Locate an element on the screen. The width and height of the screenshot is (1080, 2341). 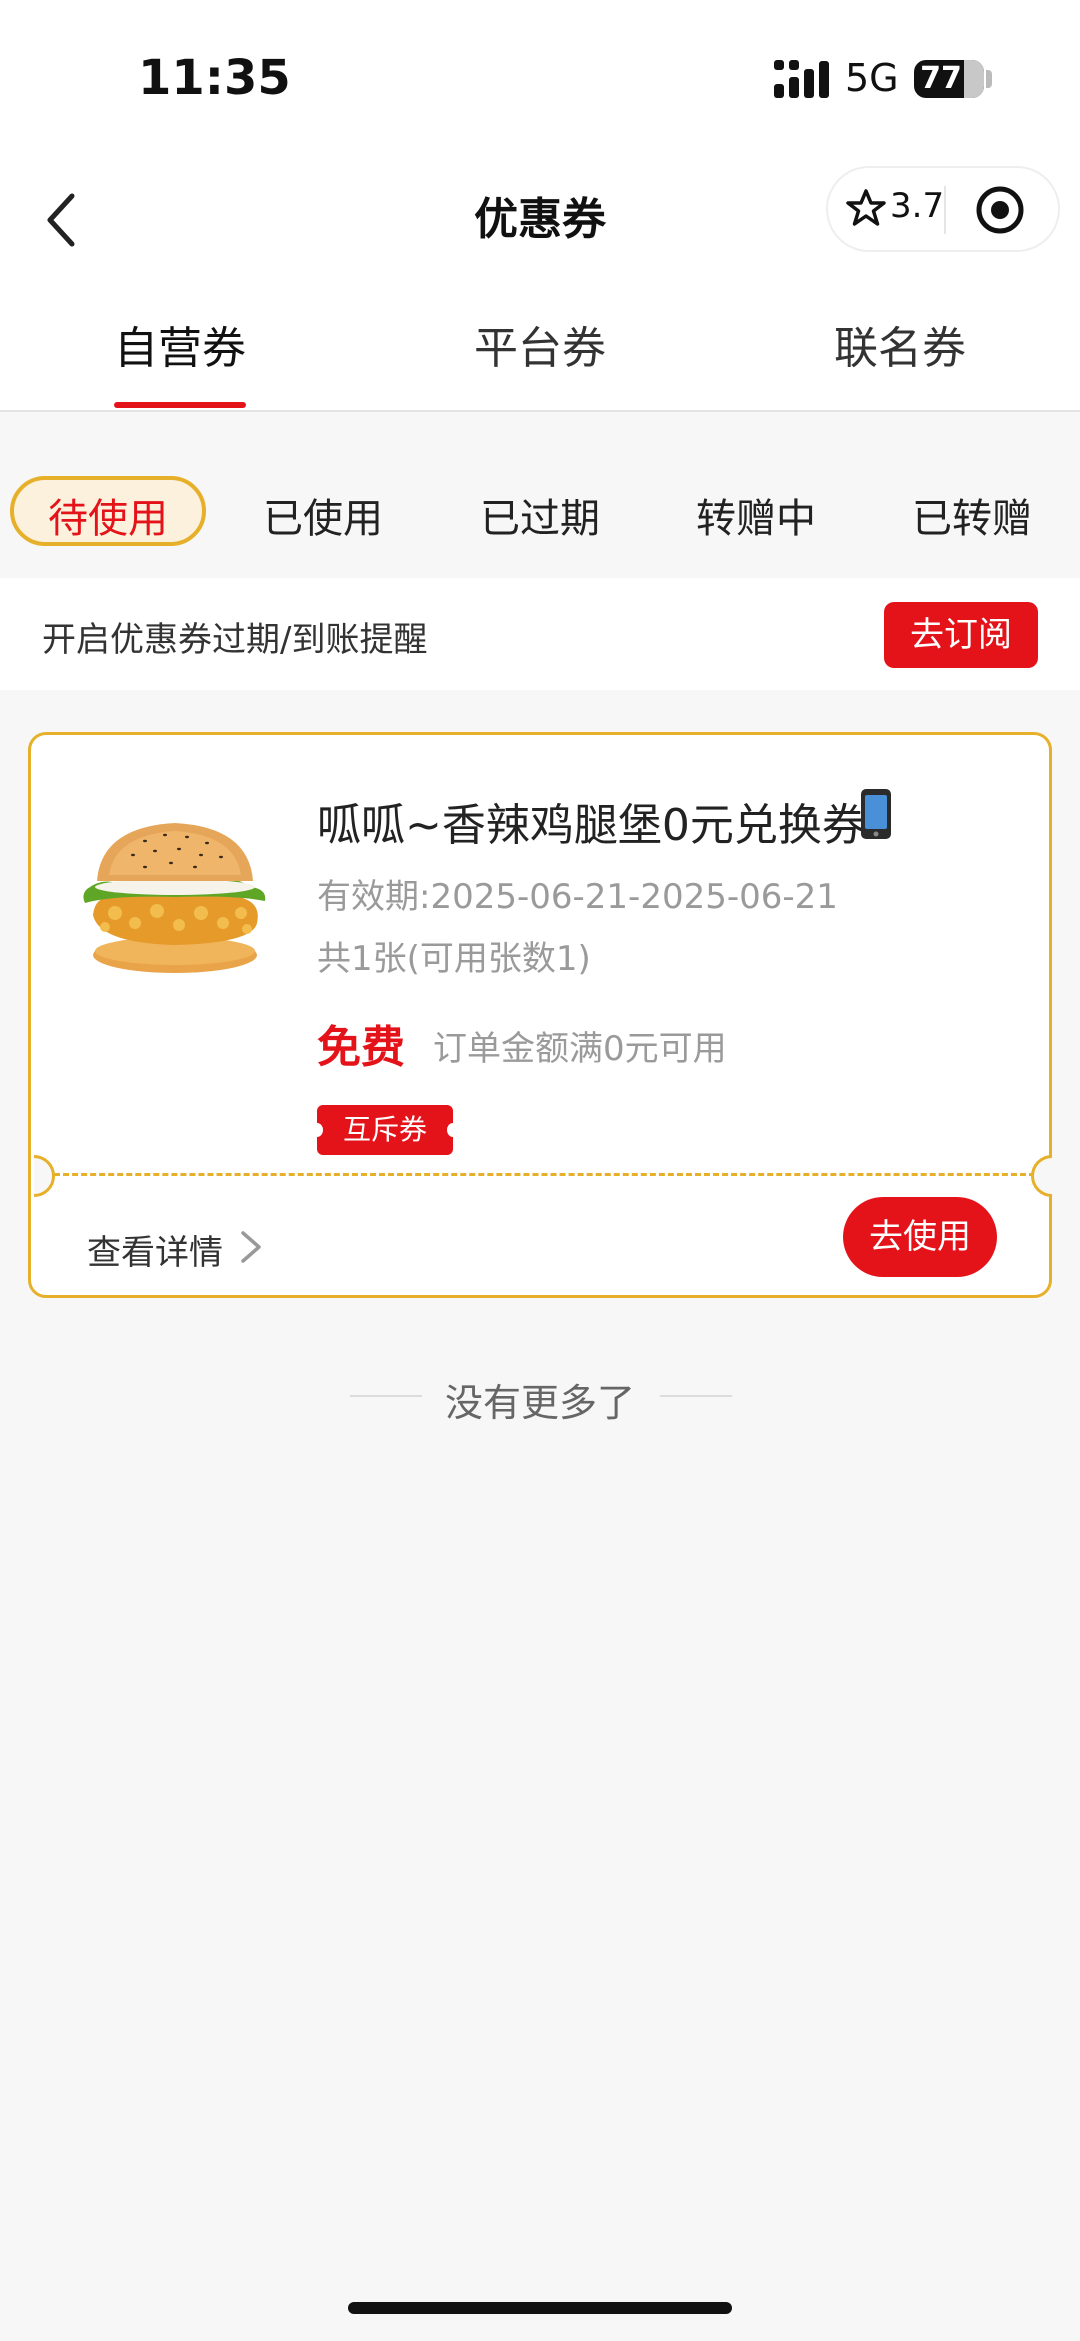
rating-value: 3.7 is located at coordinates (917, 206).